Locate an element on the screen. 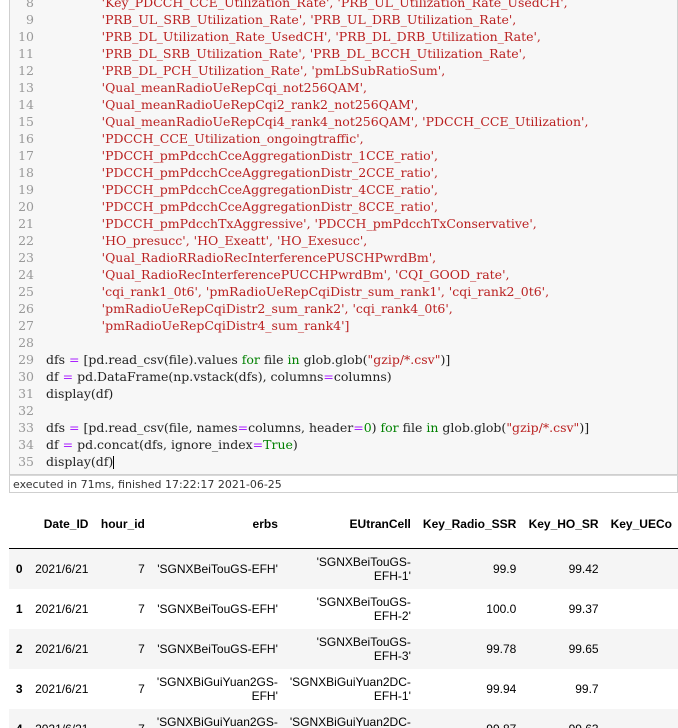 The image size is (678, 728). line-number: 19 is located at coordinates (26, 189).